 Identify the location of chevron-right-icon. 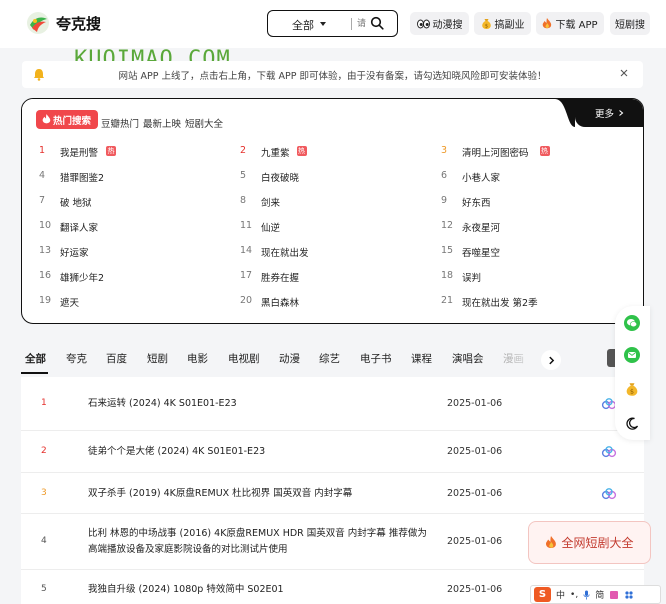
(551, 360).